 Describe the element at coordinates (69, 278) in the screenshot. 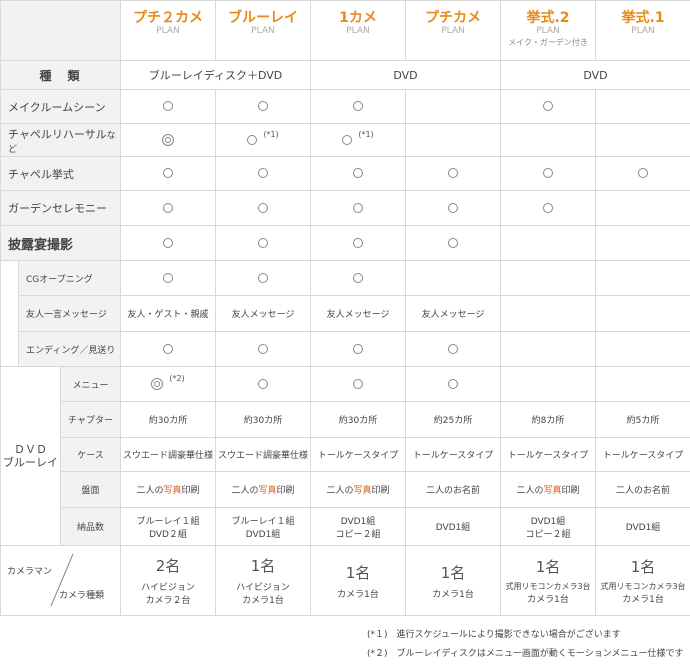

I see `row-label: CGオープニング` at that location.